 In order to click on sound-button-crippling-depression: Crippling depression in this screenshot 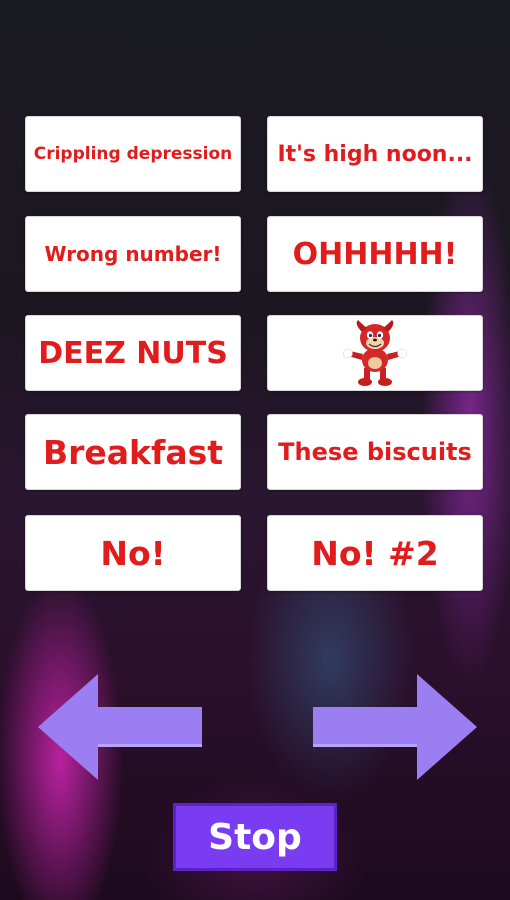, I will do `click(133, 154)`.